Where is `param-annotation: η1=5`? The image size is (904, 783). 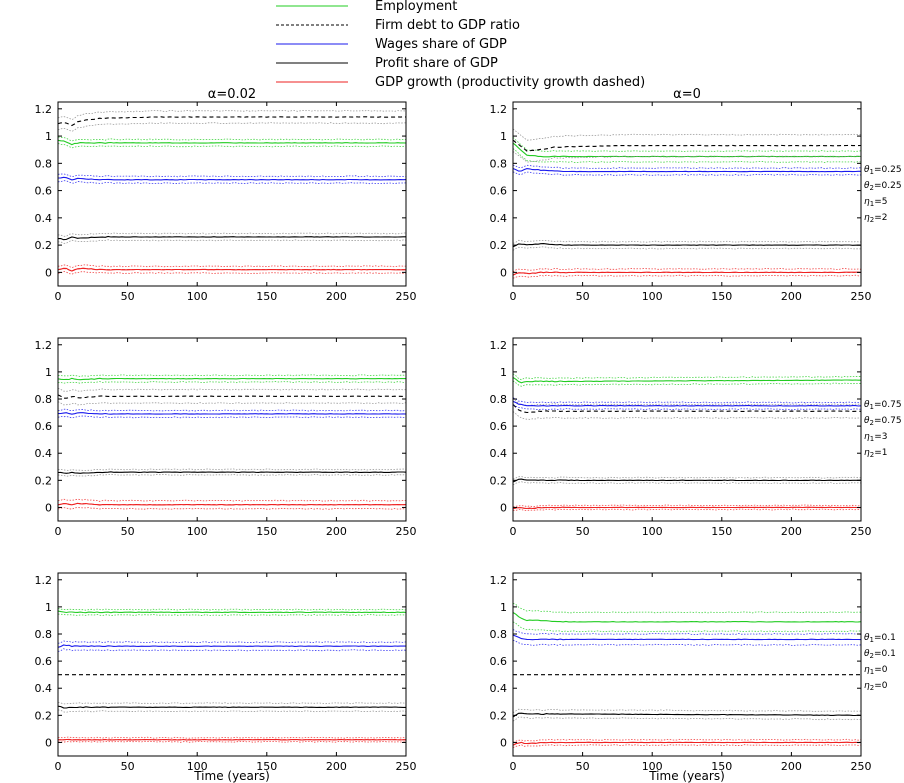 param-annotation: η1=5 is located at coordinates (875, 202).